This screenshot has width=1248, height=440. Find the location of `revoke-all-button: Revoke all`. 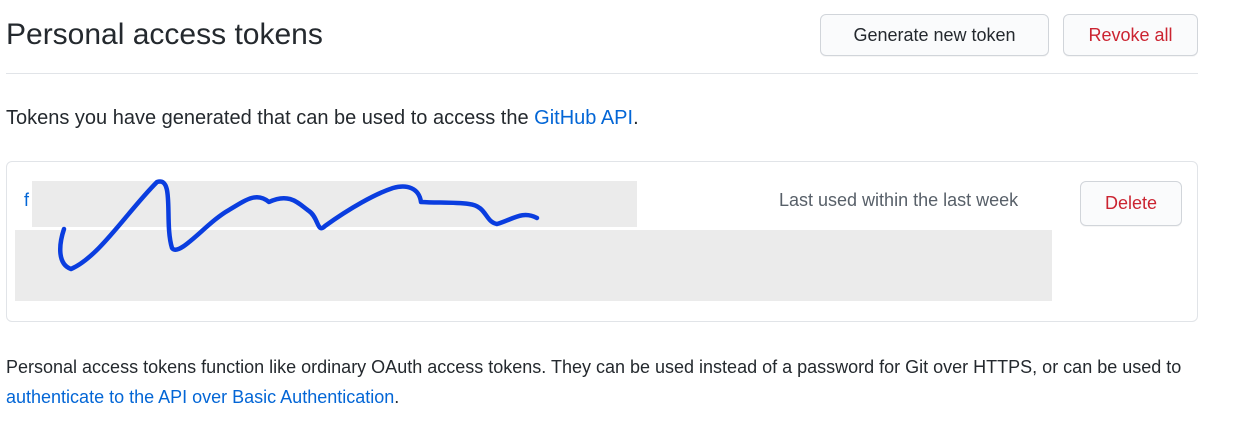

revoke-all-button: Revoke all is located at coordinates (1130, 35).